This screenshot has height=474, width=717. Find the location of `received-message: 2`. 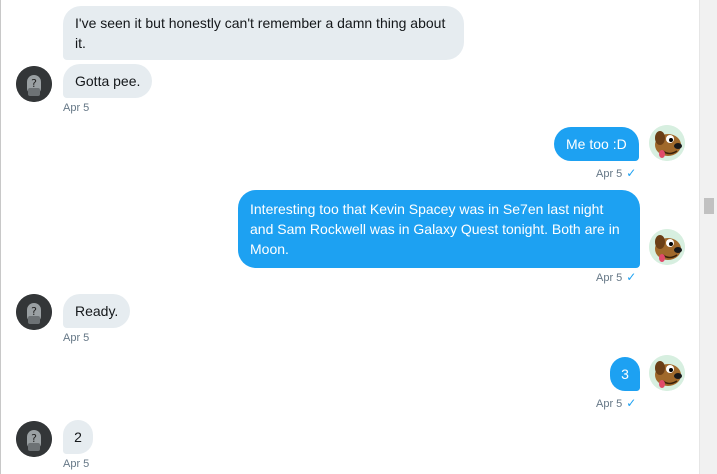

received-message: 2 is located at coordinates (78, 437).